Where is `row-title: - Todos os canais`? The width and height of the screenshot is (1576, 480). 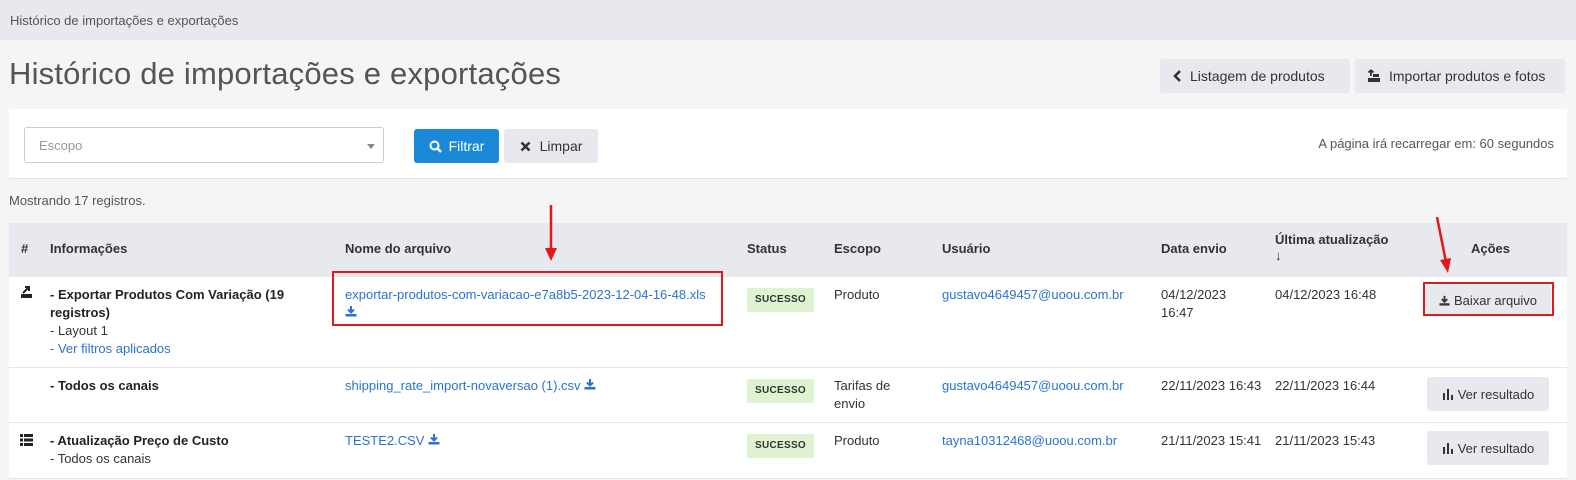
row-title: - Todos os canais is located at coordinates (104, 385).